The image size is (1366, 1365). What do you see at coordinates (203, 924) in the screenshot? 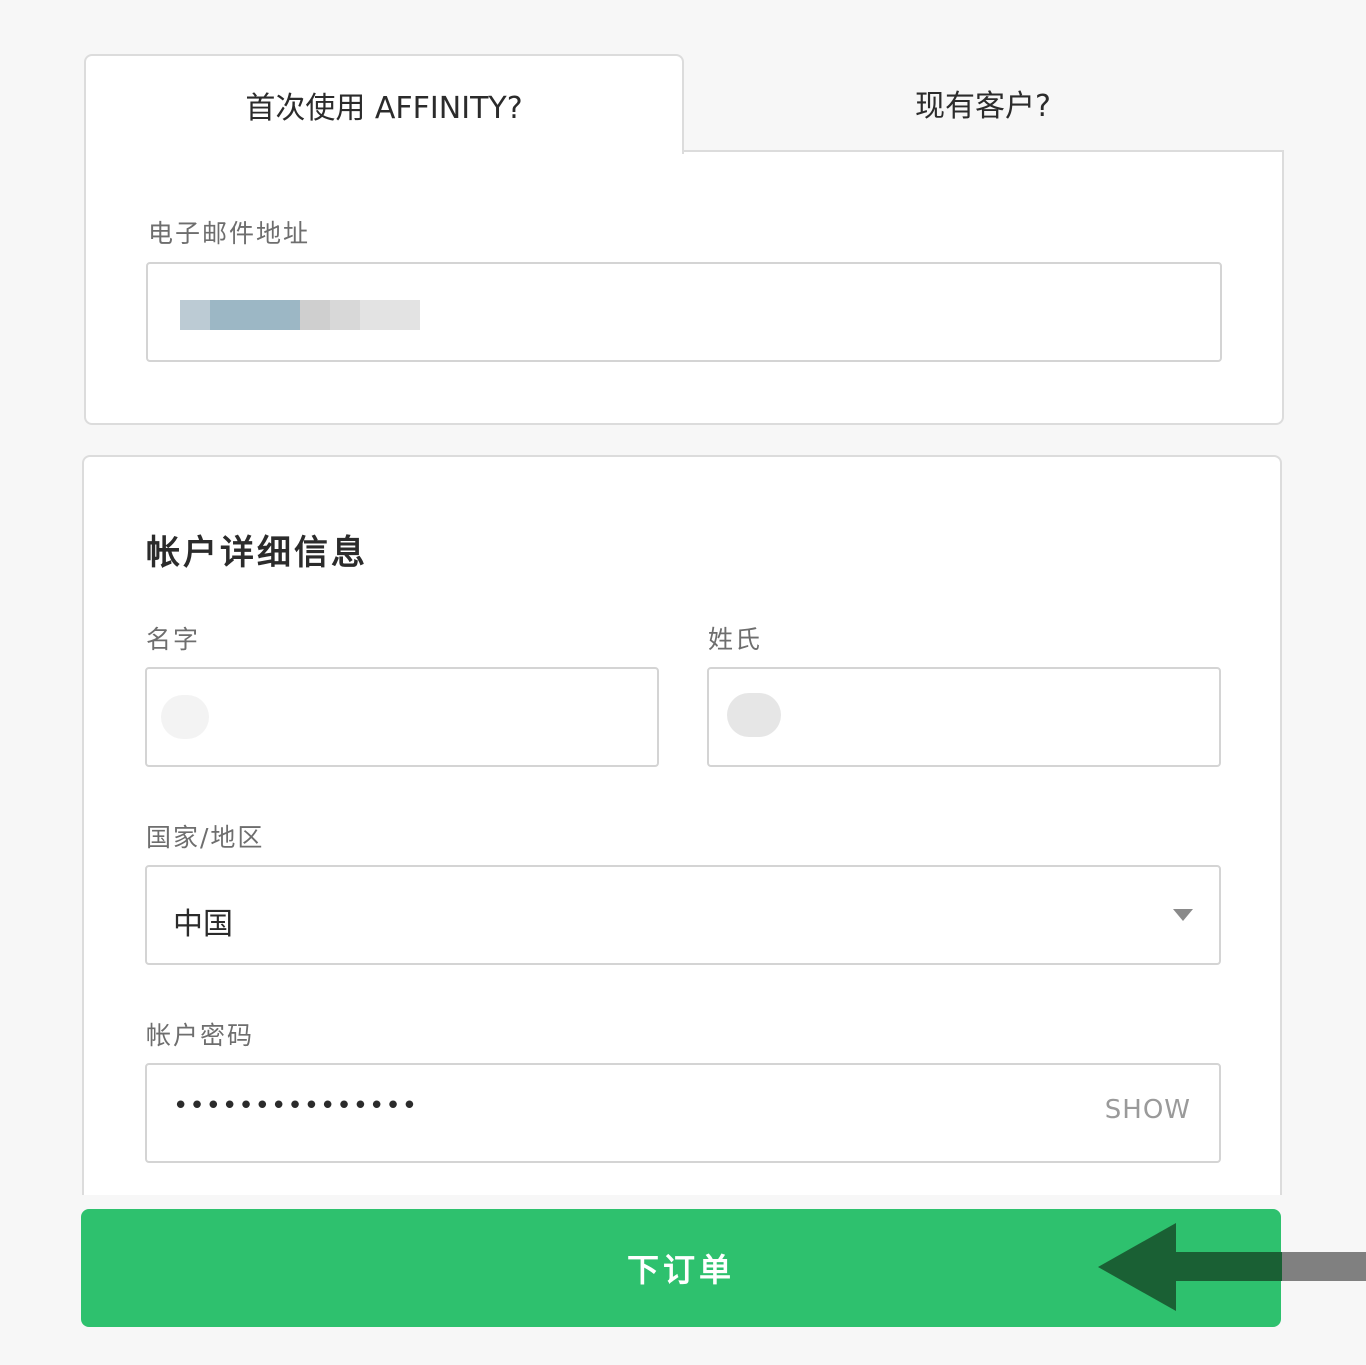
I see `country-value: 中国` at bounding box center [203, 924].